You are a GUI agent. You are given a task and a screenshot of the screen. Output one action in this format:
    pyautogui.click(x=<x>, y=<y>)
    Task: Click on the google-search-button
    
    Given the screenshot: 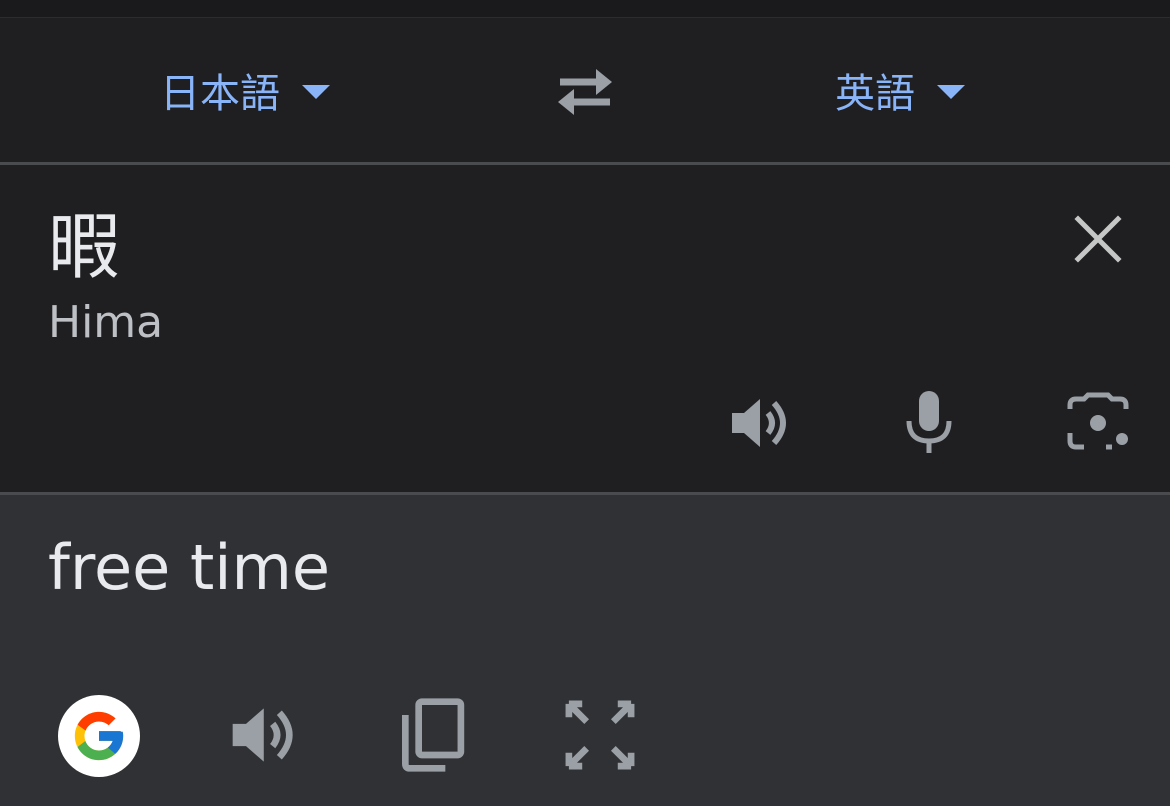 What is the action you would take?
    pyautogui.click(x=99, y=736)
    